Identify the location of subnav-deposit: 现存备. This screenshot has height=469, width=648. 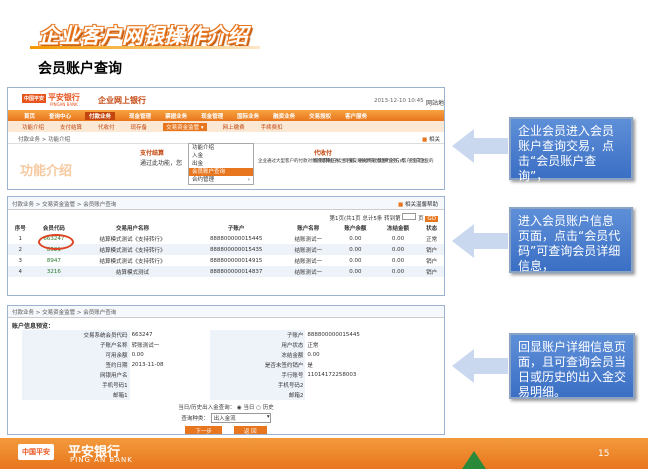
(139, 127).